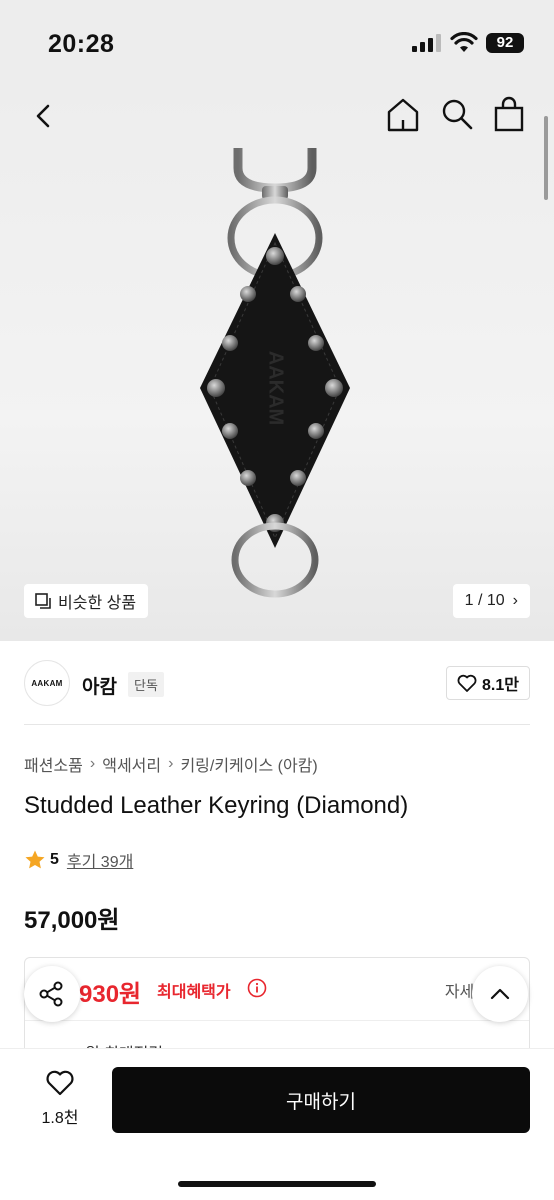  I want to click on image-page-indicator: 1 / 10 ›, so click(491, 601).